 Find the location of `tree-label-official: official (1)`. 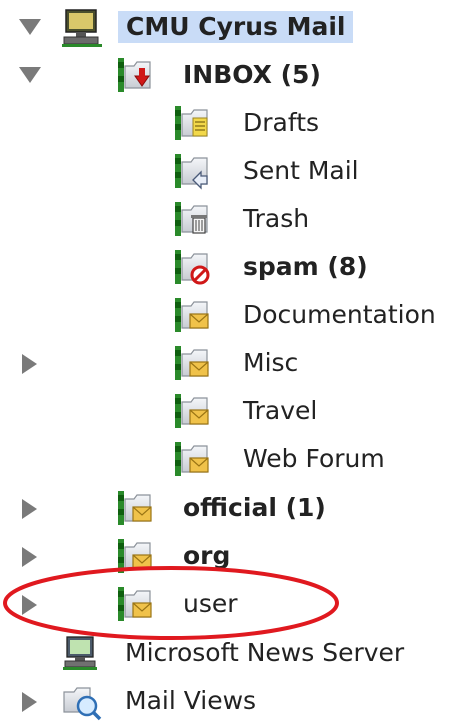

tree-label-official: official (1) is located at coordinates (254, 507).